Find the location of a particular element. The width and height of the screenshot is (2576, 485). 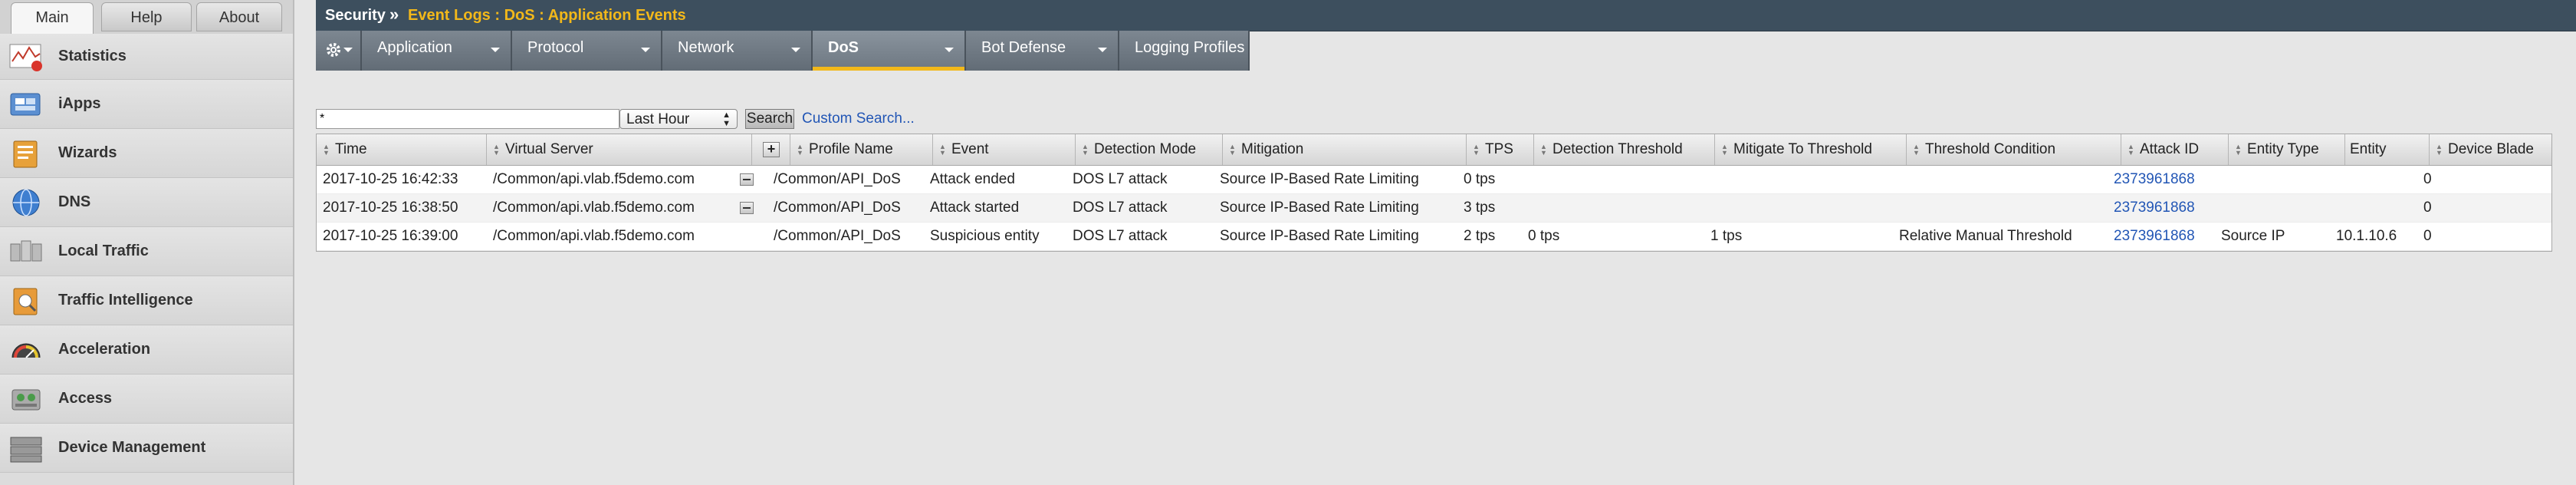

menu-label: Application is located at coordinates (415, 47).